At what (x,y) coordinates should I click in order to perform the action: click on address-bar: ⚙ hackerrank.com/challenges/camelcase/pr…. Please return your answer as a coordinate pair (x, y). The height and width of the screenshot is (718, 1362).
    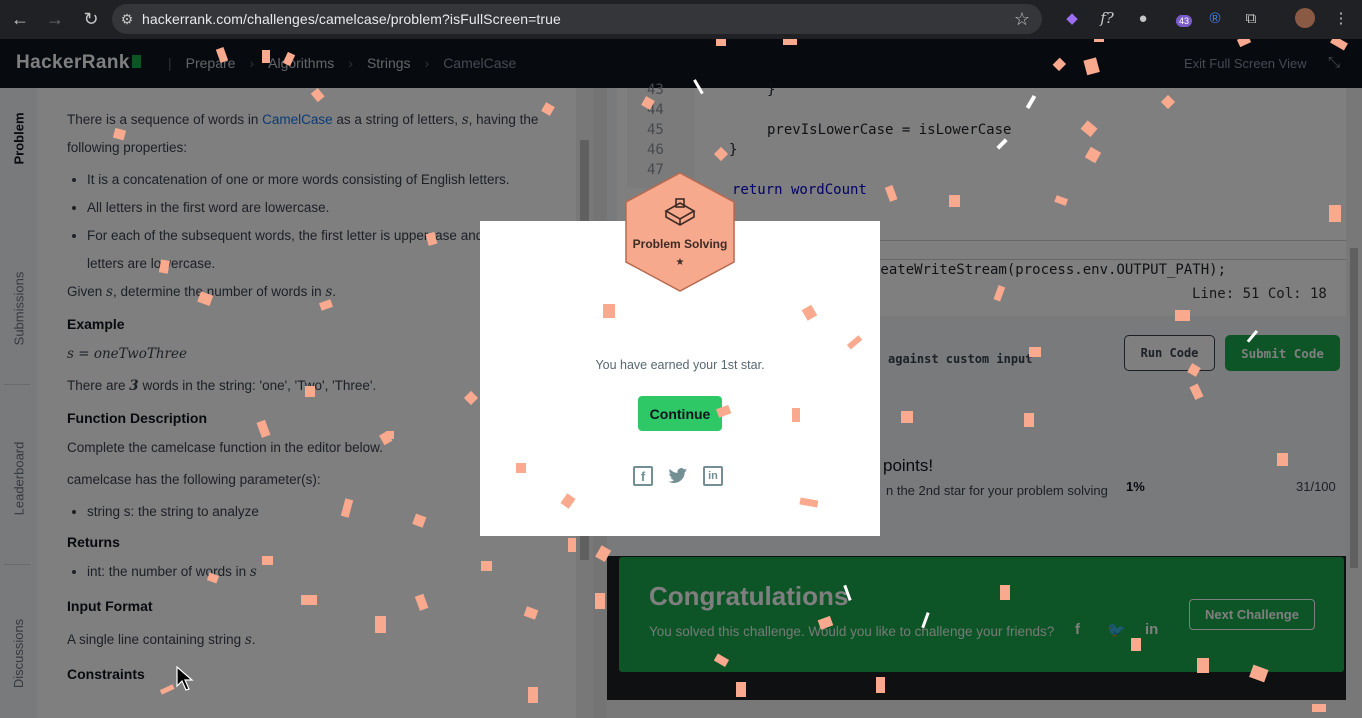
    Looking at the image, I should click on (577, 19).